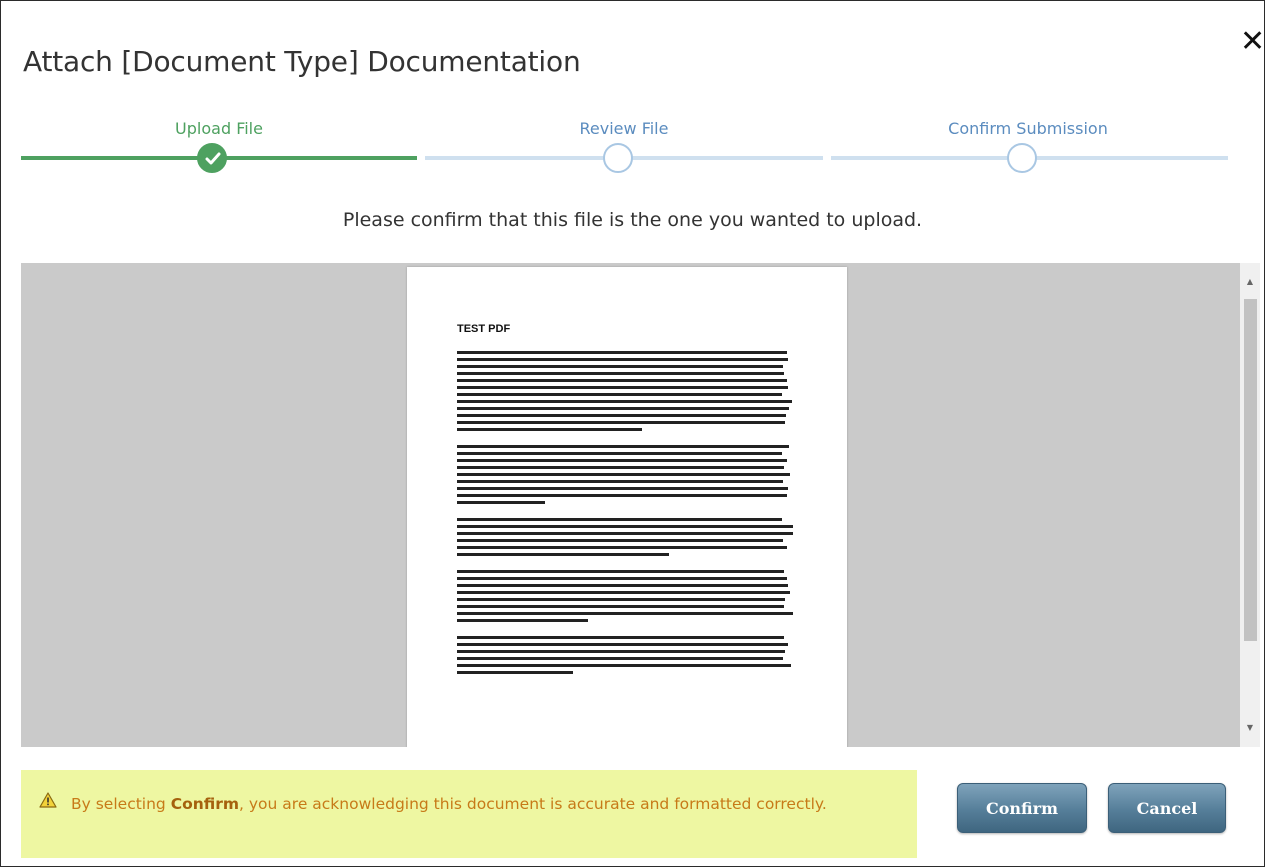 The width and height of the screenshot is (1265, 867). I want to click on scrollbar-thumb, so click(1250, 470).